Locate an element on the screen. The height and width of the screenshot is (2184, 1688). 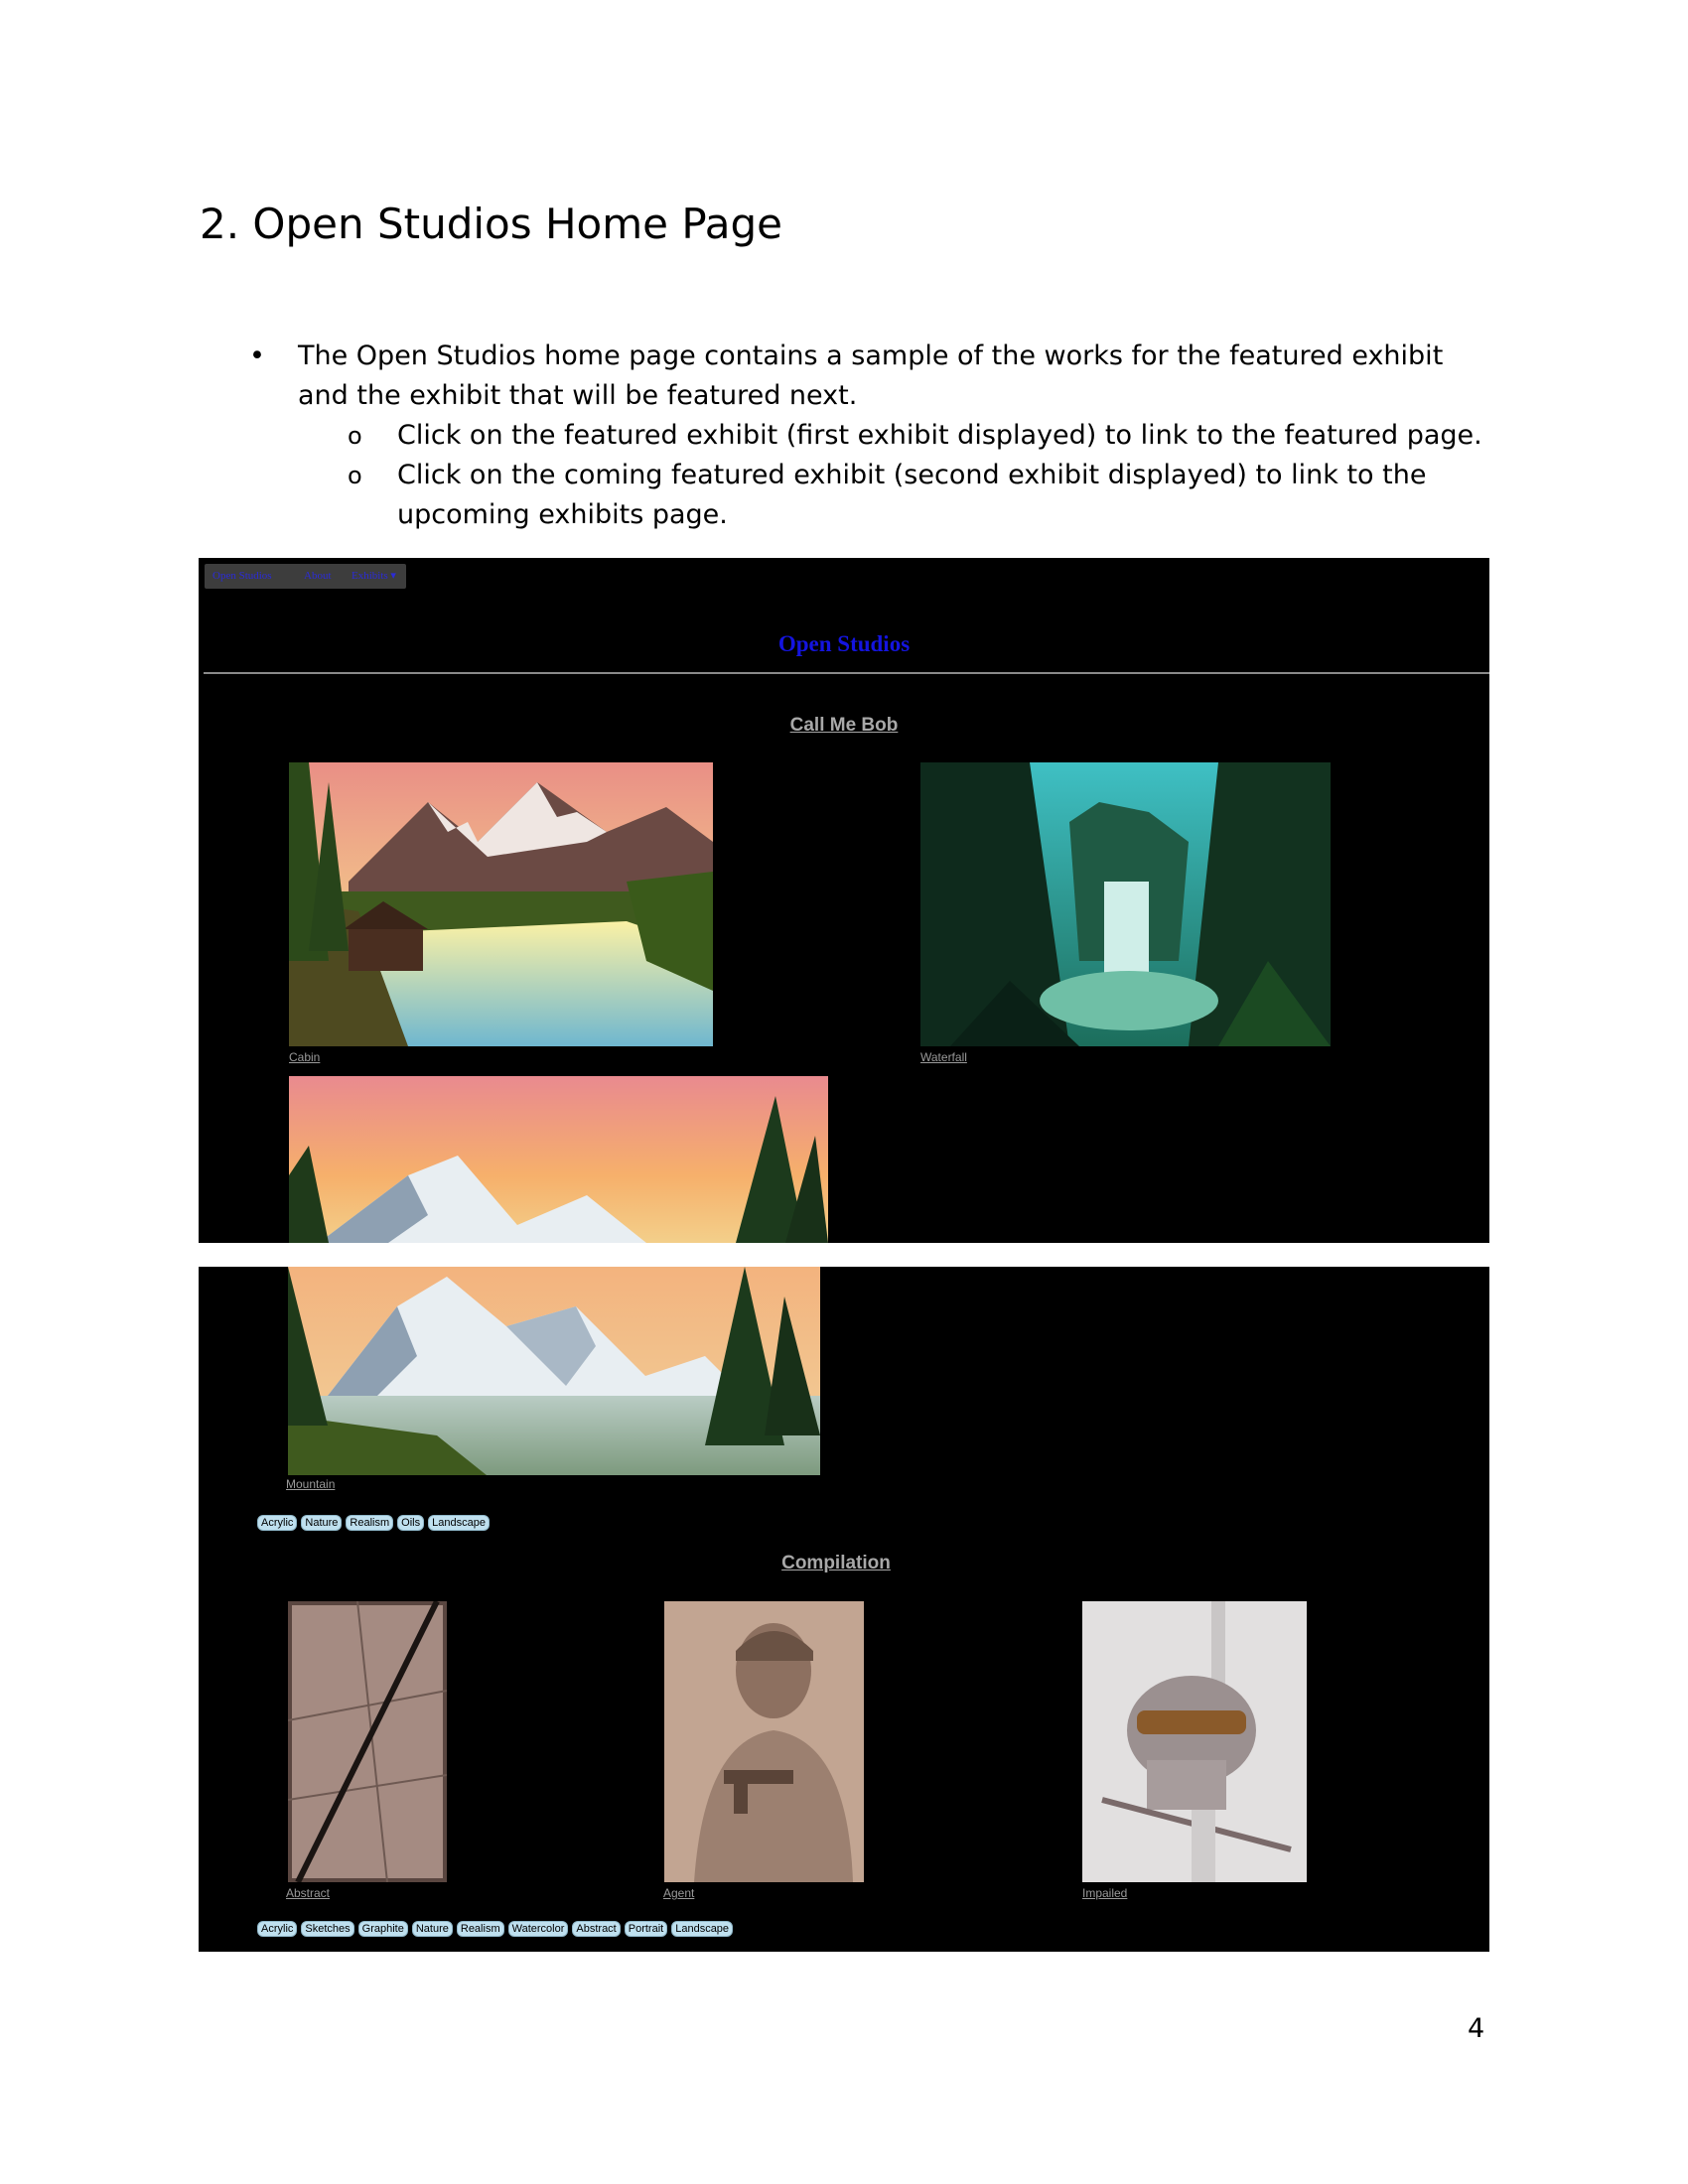
tag-link: Abstract is located at coordinates (596, 1929).